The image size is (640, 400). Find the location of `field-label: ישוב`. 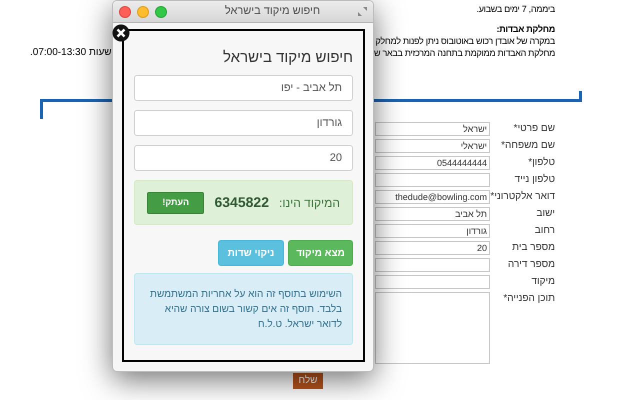

field-label: ישוב is located at coordinates (545, 214).